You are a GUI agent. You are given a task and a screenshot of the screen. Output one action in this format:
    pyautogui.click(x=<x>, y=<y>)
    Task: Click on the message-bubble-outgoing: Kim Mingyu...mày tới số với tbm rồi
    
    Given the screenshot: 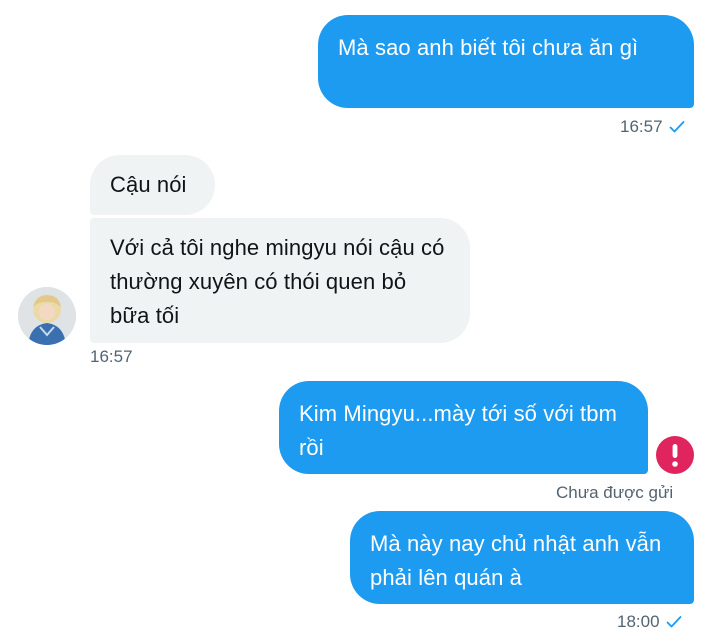 What is the action you would take?
    pyautogui.click(x=463, y=427)
    